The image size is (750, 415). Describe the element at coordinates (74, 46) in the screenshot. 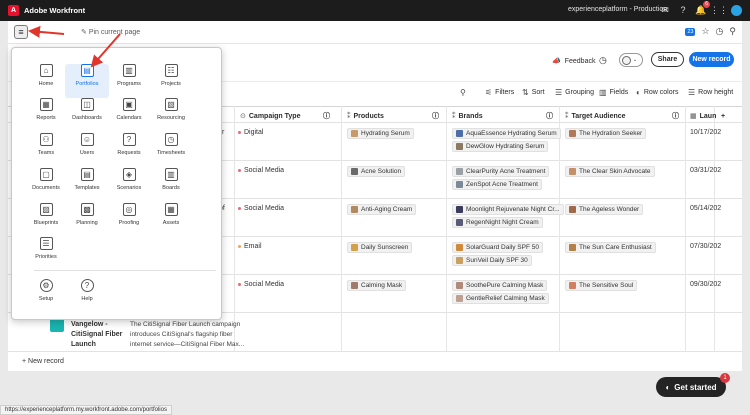

I see `annotation-arrows` at that location.